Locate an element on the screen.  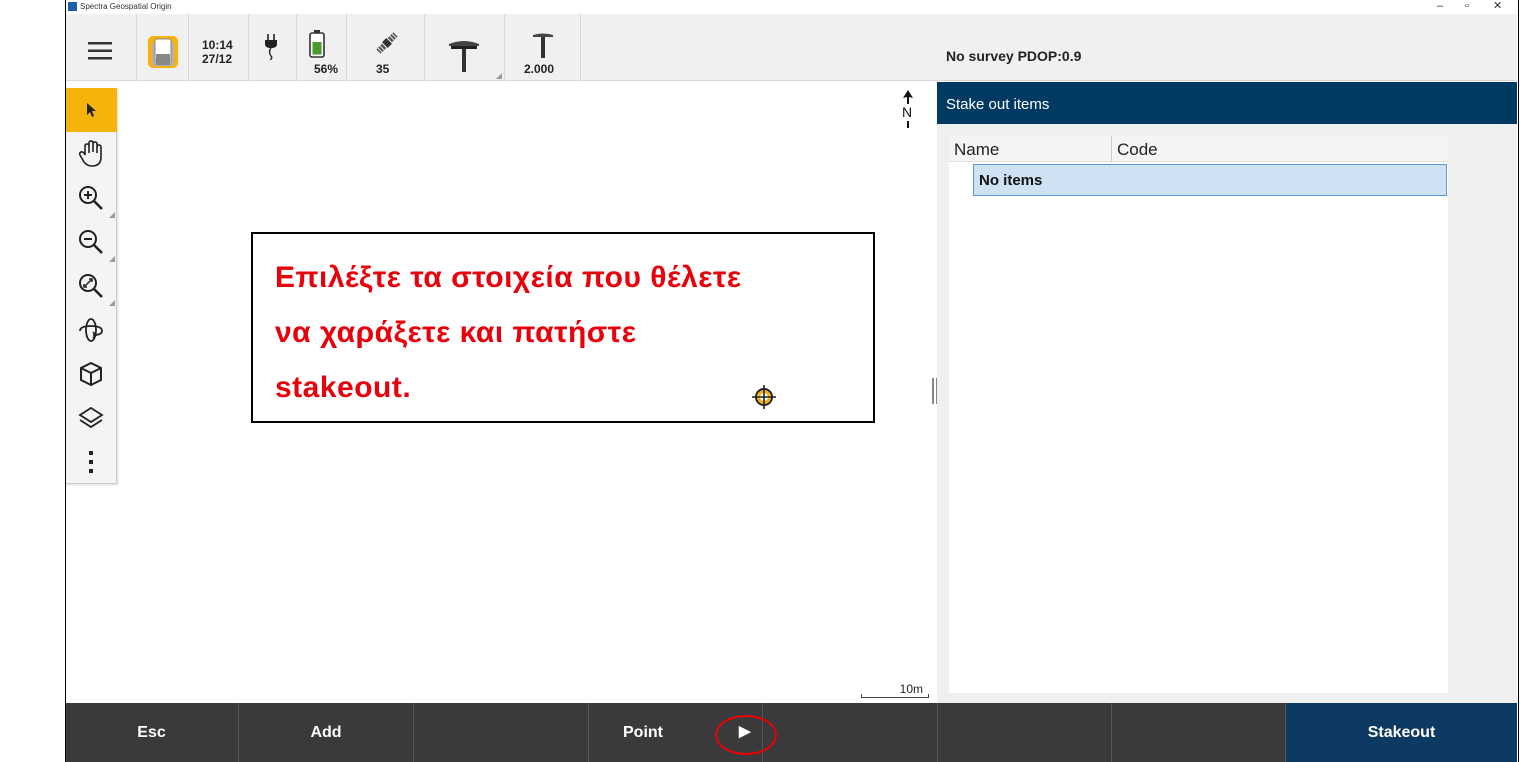
stakeout-button: Stakeout is located at coordinates (1401, 732).